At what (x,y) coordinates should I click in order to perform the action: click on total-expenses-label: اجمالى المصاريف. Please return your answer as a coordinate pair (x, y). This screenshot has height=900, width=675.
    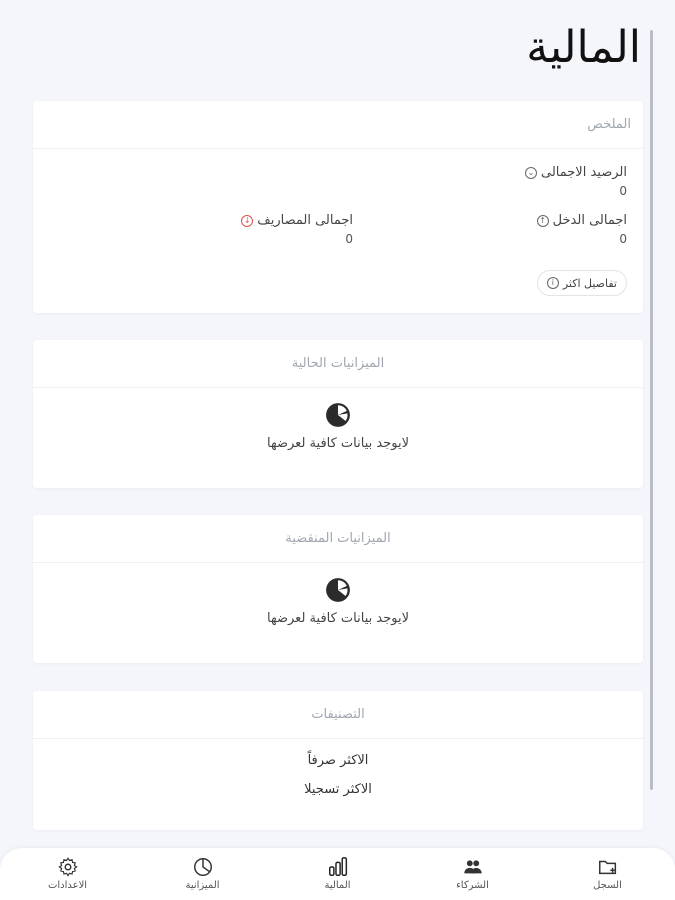
    Looking at the image, I should click on (305, 220).